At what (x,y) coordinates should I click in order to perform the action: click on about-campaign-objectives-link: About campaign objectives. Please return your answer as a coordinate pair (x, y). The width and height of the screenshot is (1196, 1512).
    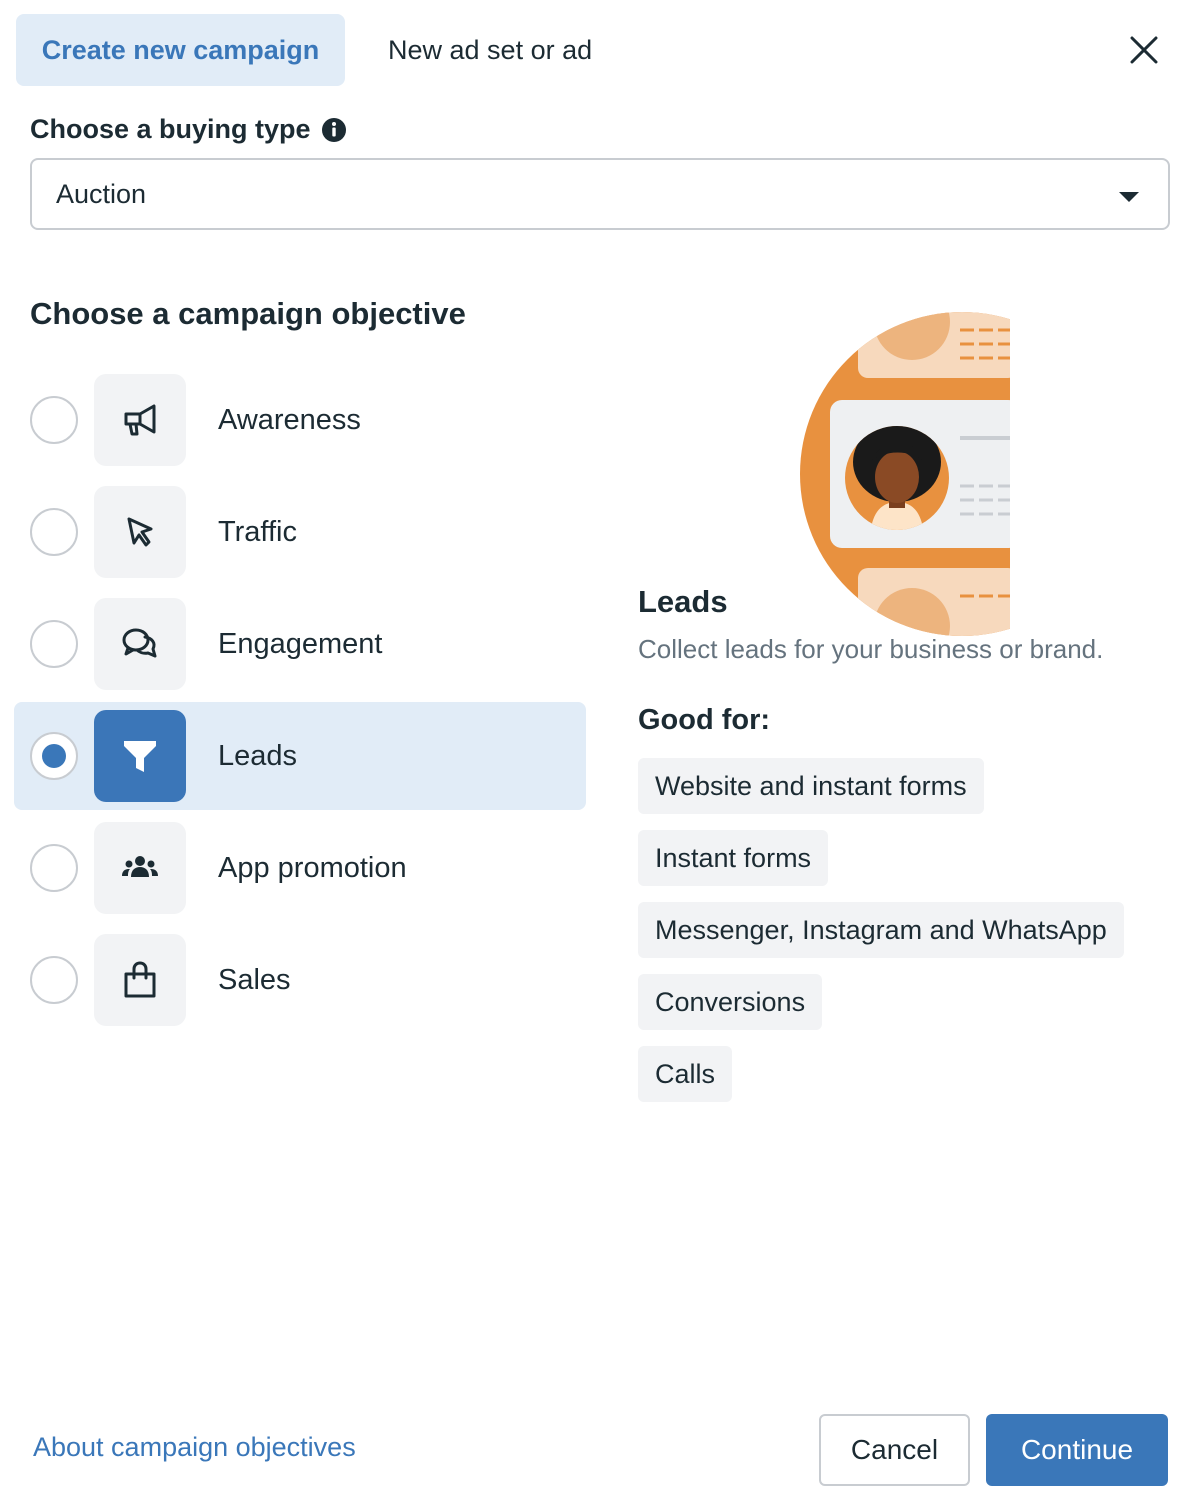
    Looking at the image, I should click on (194, 1447).